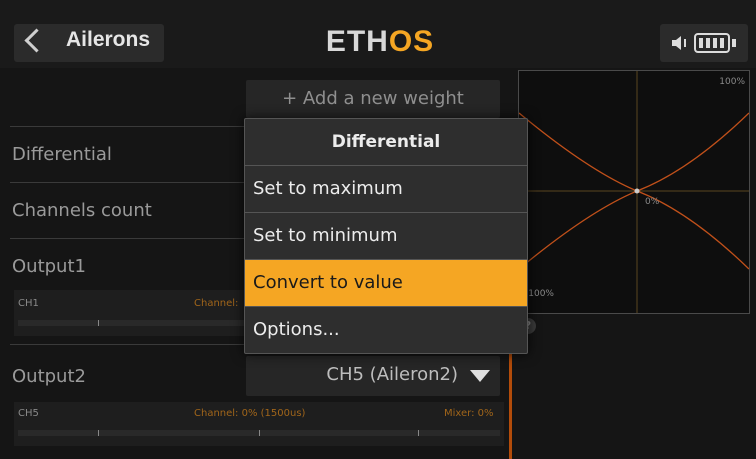 This screenshot has height=459, width=756. I want to click on channel-value: Channel:, so click(216, 303).